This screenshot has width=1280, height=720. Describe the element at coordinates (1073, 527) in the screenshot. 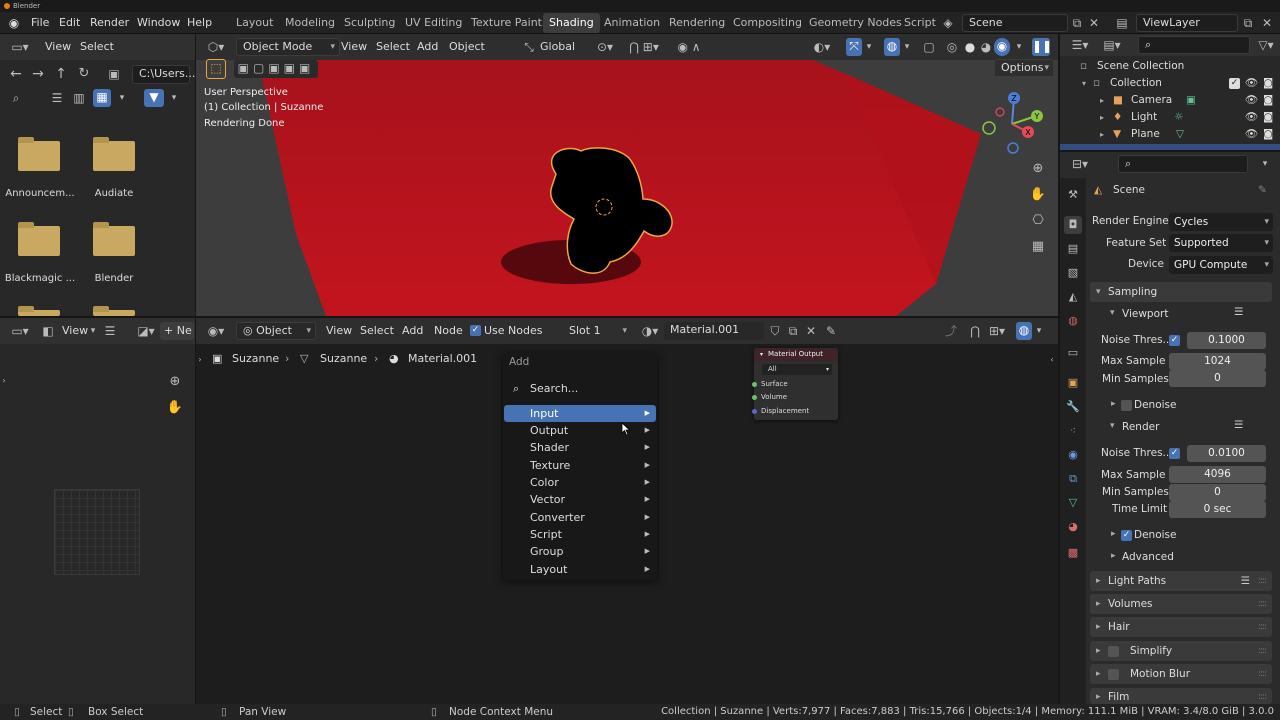

I see `material-tab-icon: ◕` at that location.